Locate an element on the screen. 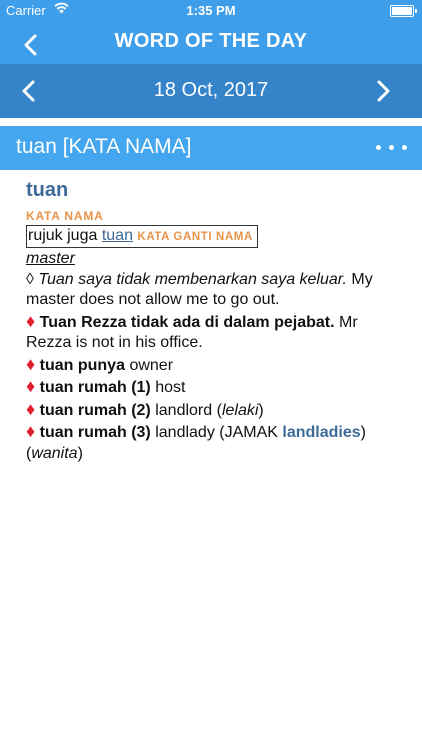  nav-bar: WORD OF THE DAY is located at coordinates (211, 43).